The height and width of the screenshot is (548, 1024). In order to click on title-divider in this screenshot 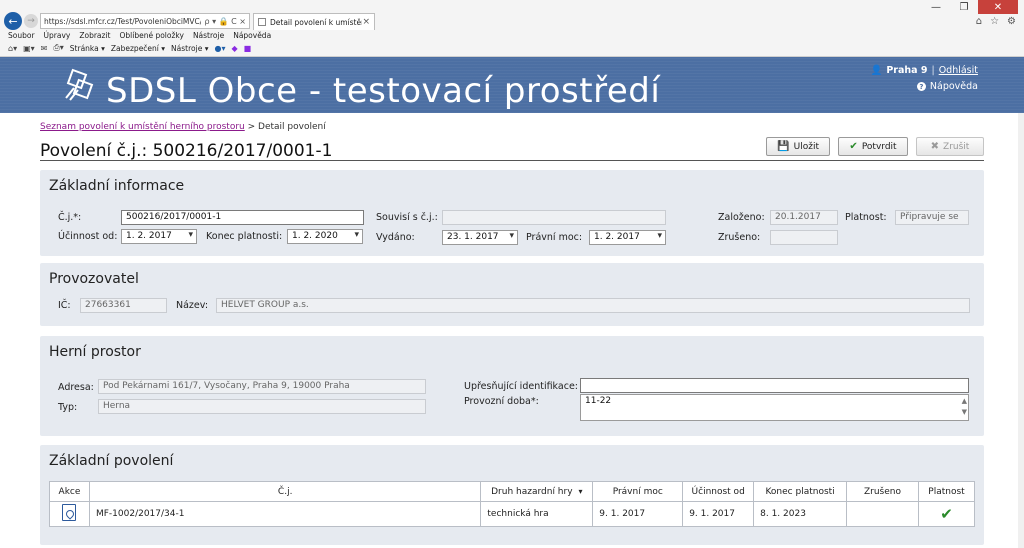, I will do `click(512, 160)`.